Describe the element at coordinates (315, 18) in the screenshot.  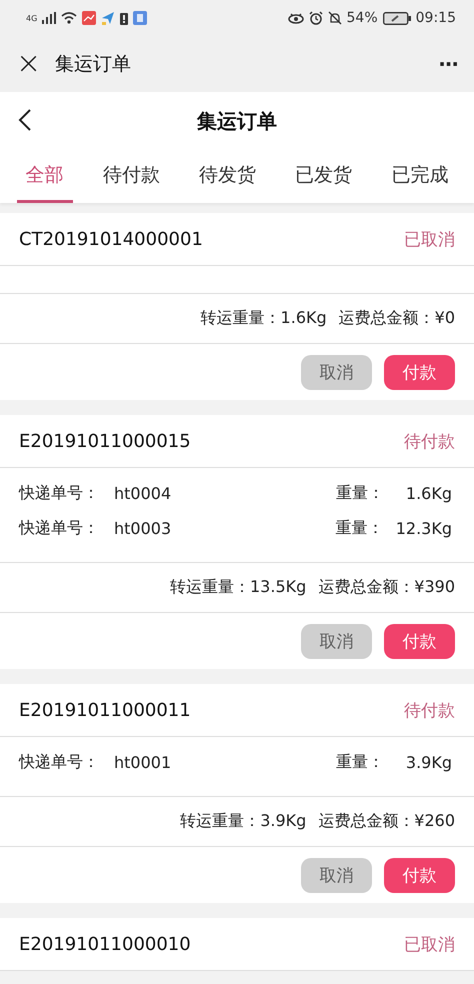
I see `alarm-icon` at that location.